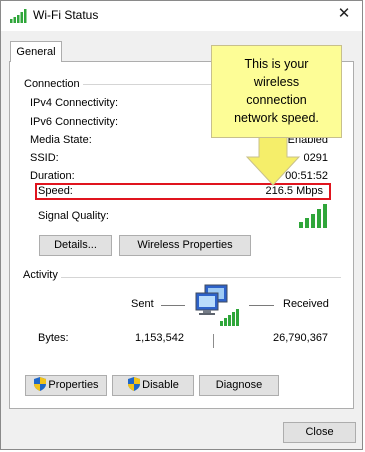 The height and width of the screenshot is (452, 365). I want to click on sent-line, so click(173, 305).